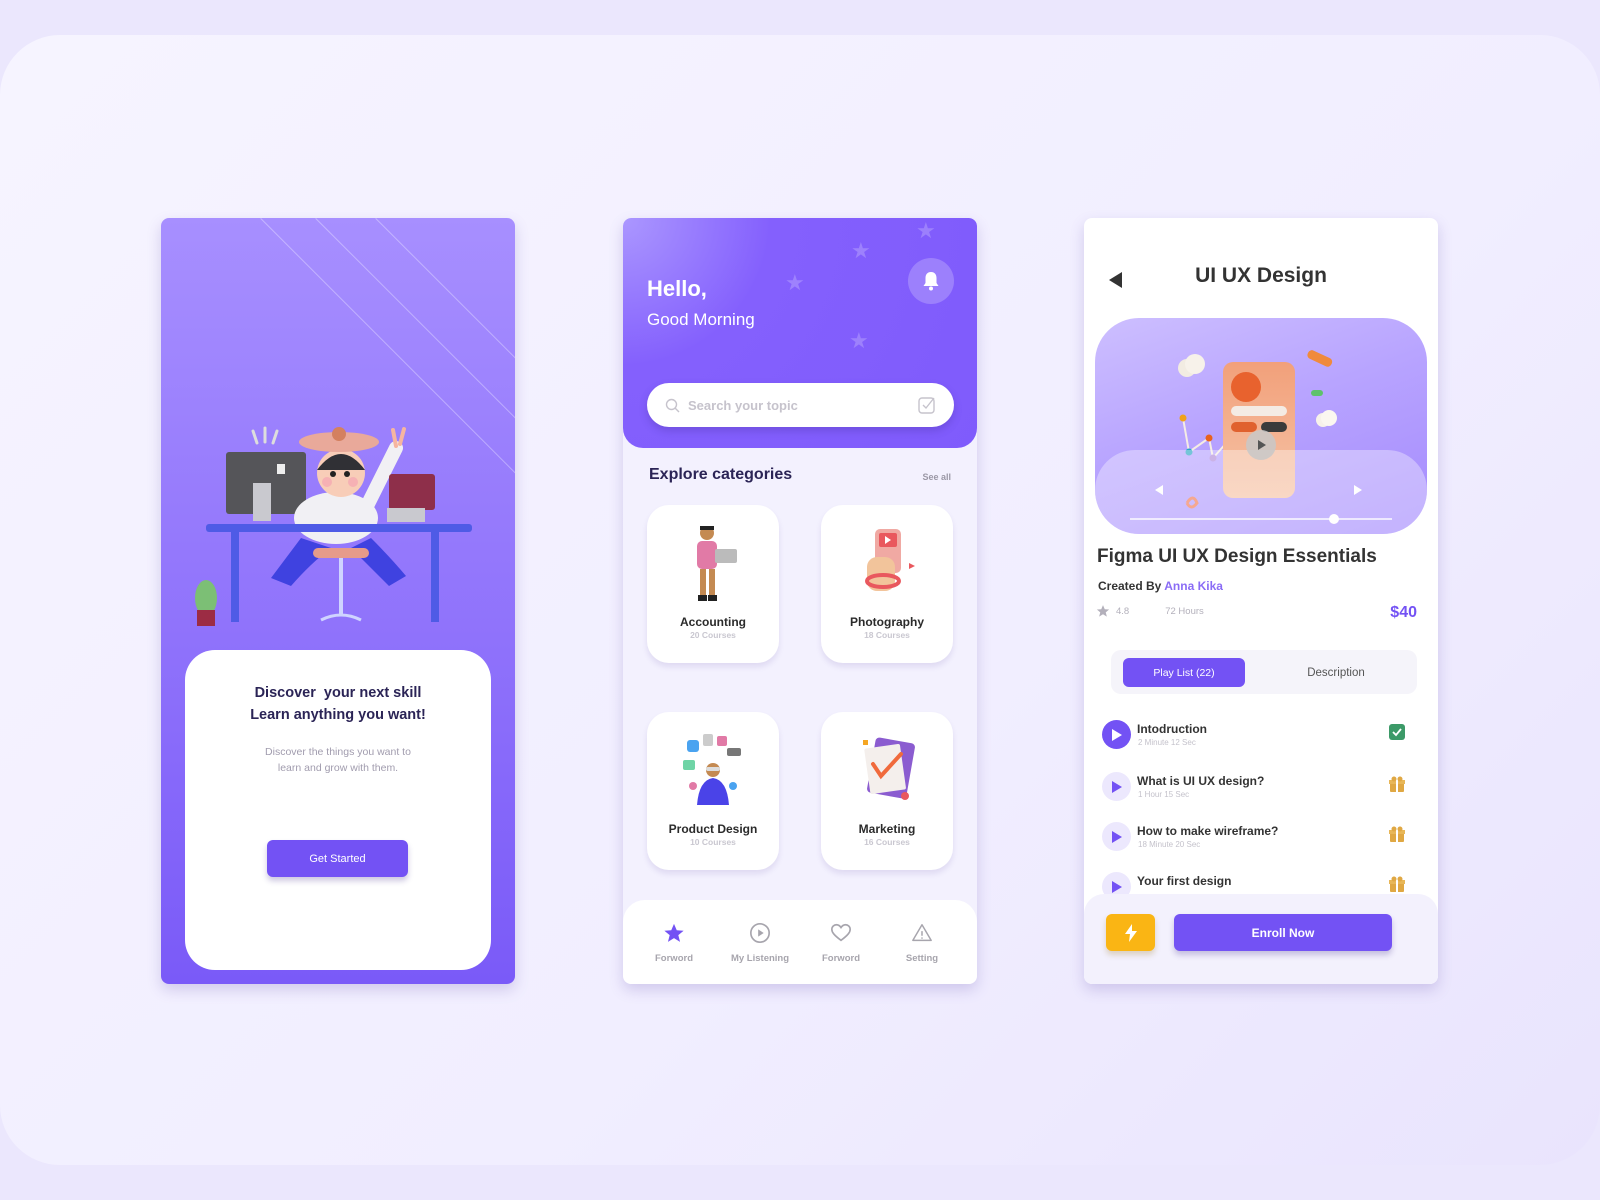  What do you see at coordinates (713, 622) in the screenshot?
I see `category-name: Accounting` at bounding box center [713, 622].